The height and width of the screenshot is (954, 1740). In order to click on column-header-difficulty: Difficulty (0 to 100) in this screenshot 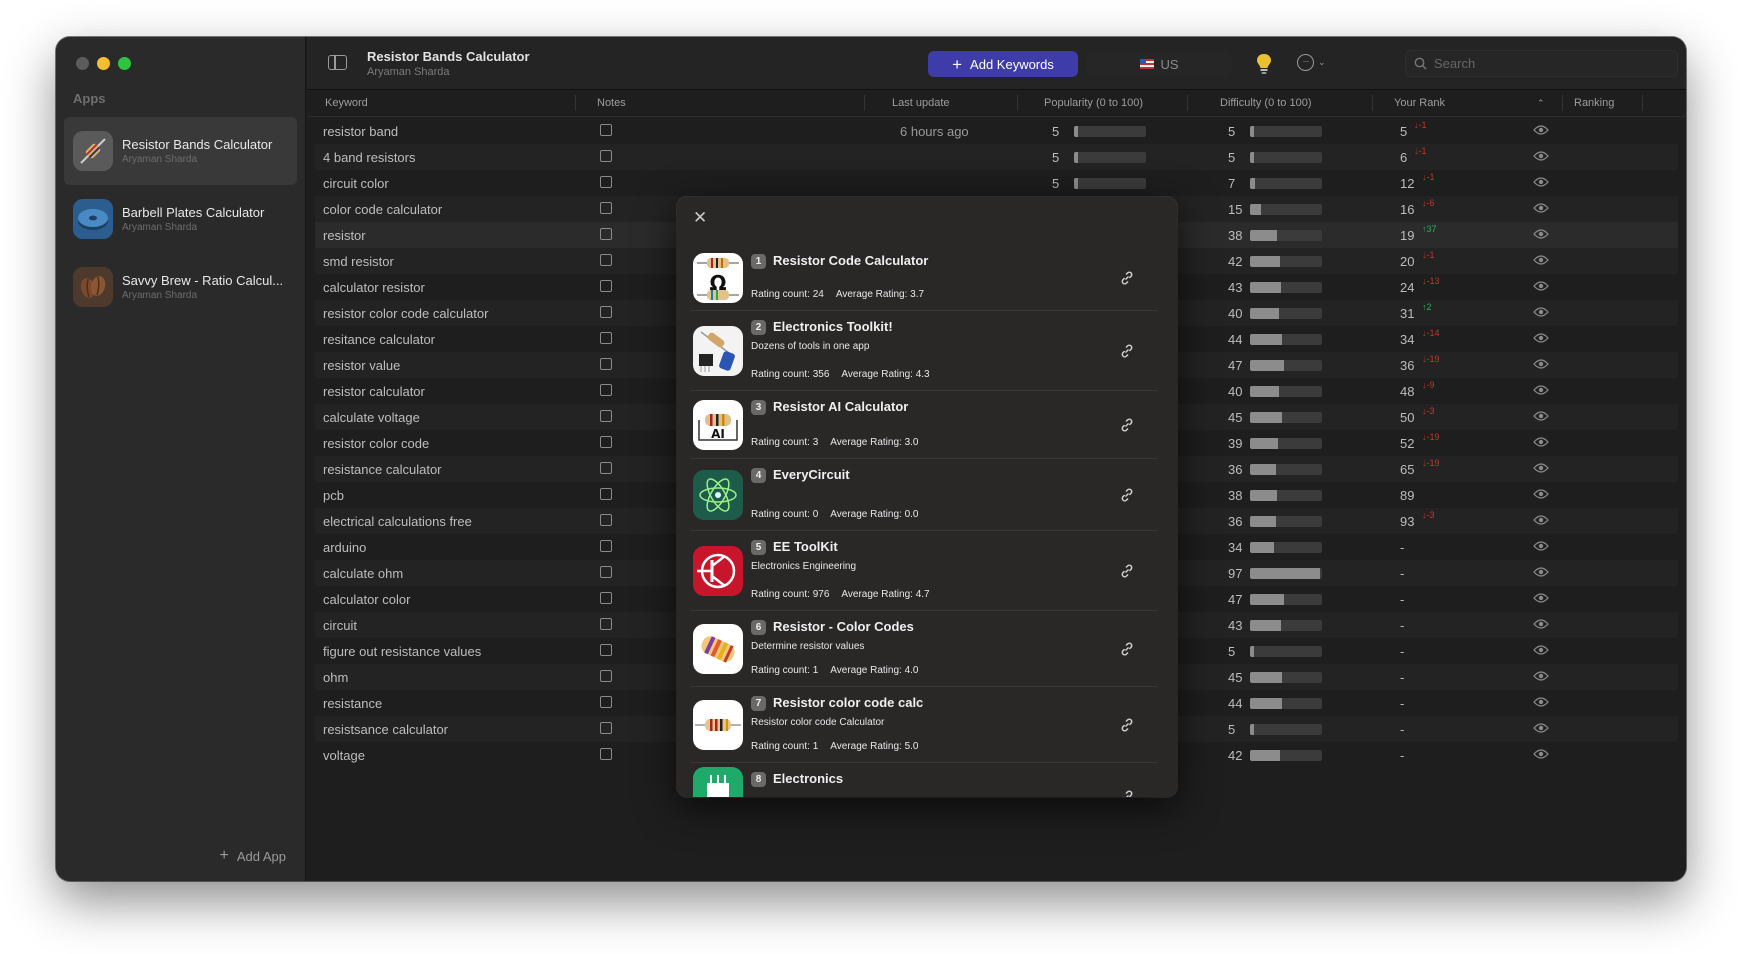, I will do `click(1266, 103)`.